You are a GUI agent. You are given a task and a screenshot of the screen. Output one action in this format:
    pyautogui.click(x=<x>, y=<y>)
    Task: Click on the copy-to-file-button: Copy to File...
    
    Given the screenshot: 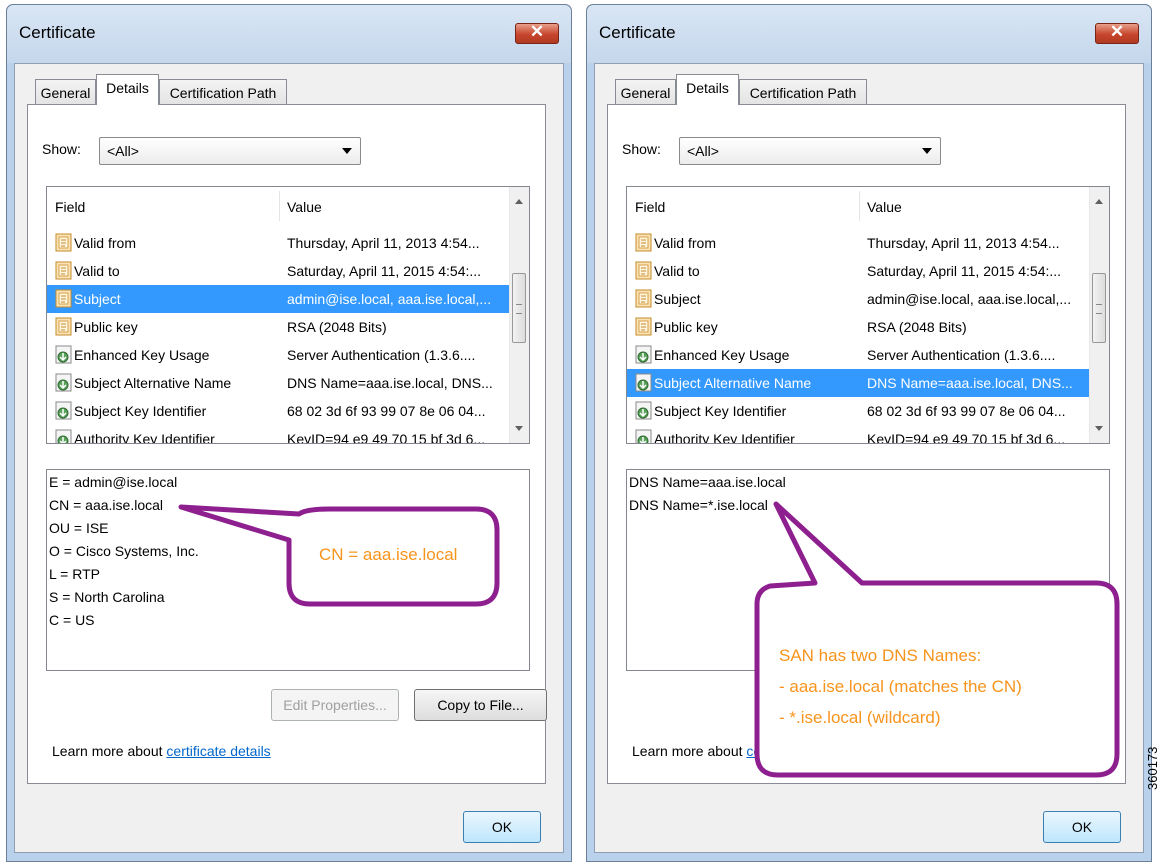 What is the action you would take?
    pyautogui.click(x=480, y=705)
    